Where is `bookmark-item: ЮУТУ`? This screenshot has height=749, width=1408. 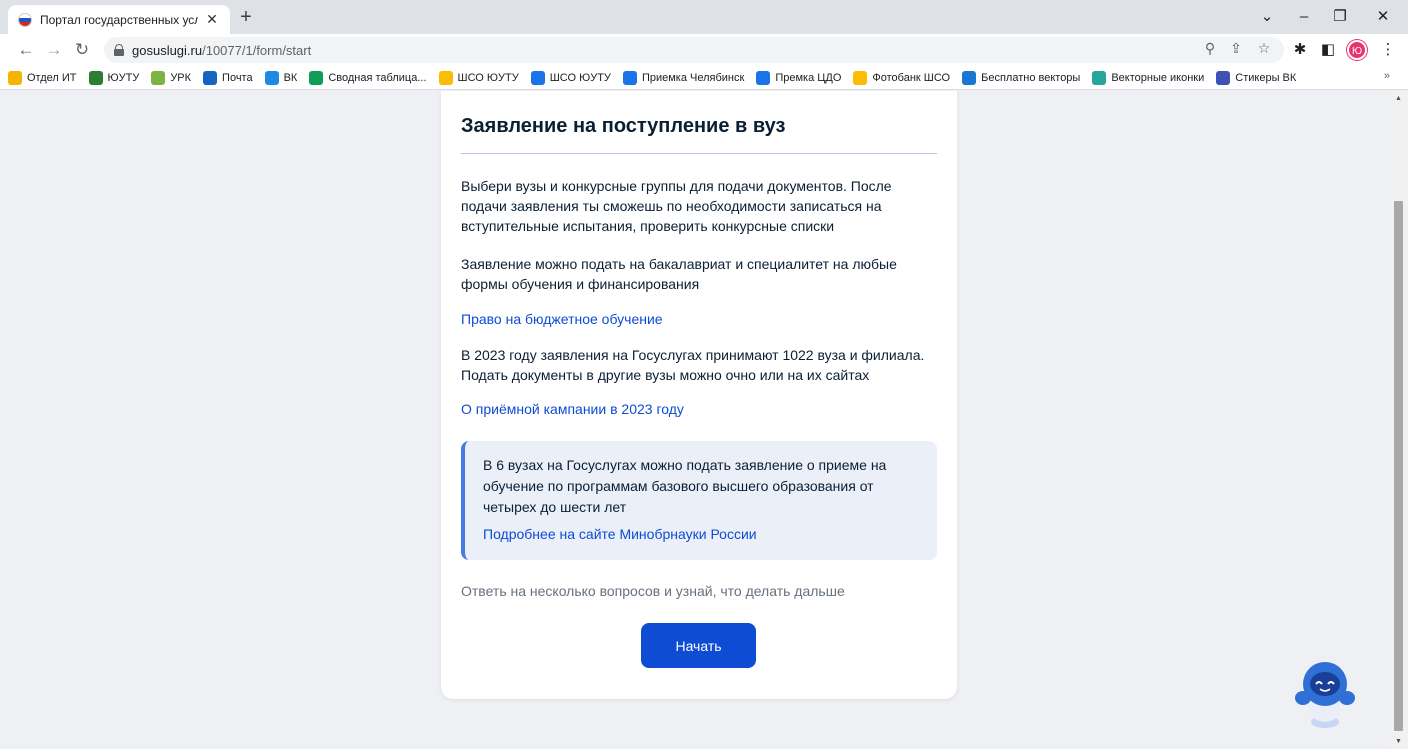
bookmark-item: ЮУТУ is located at coordinates (114, 77).